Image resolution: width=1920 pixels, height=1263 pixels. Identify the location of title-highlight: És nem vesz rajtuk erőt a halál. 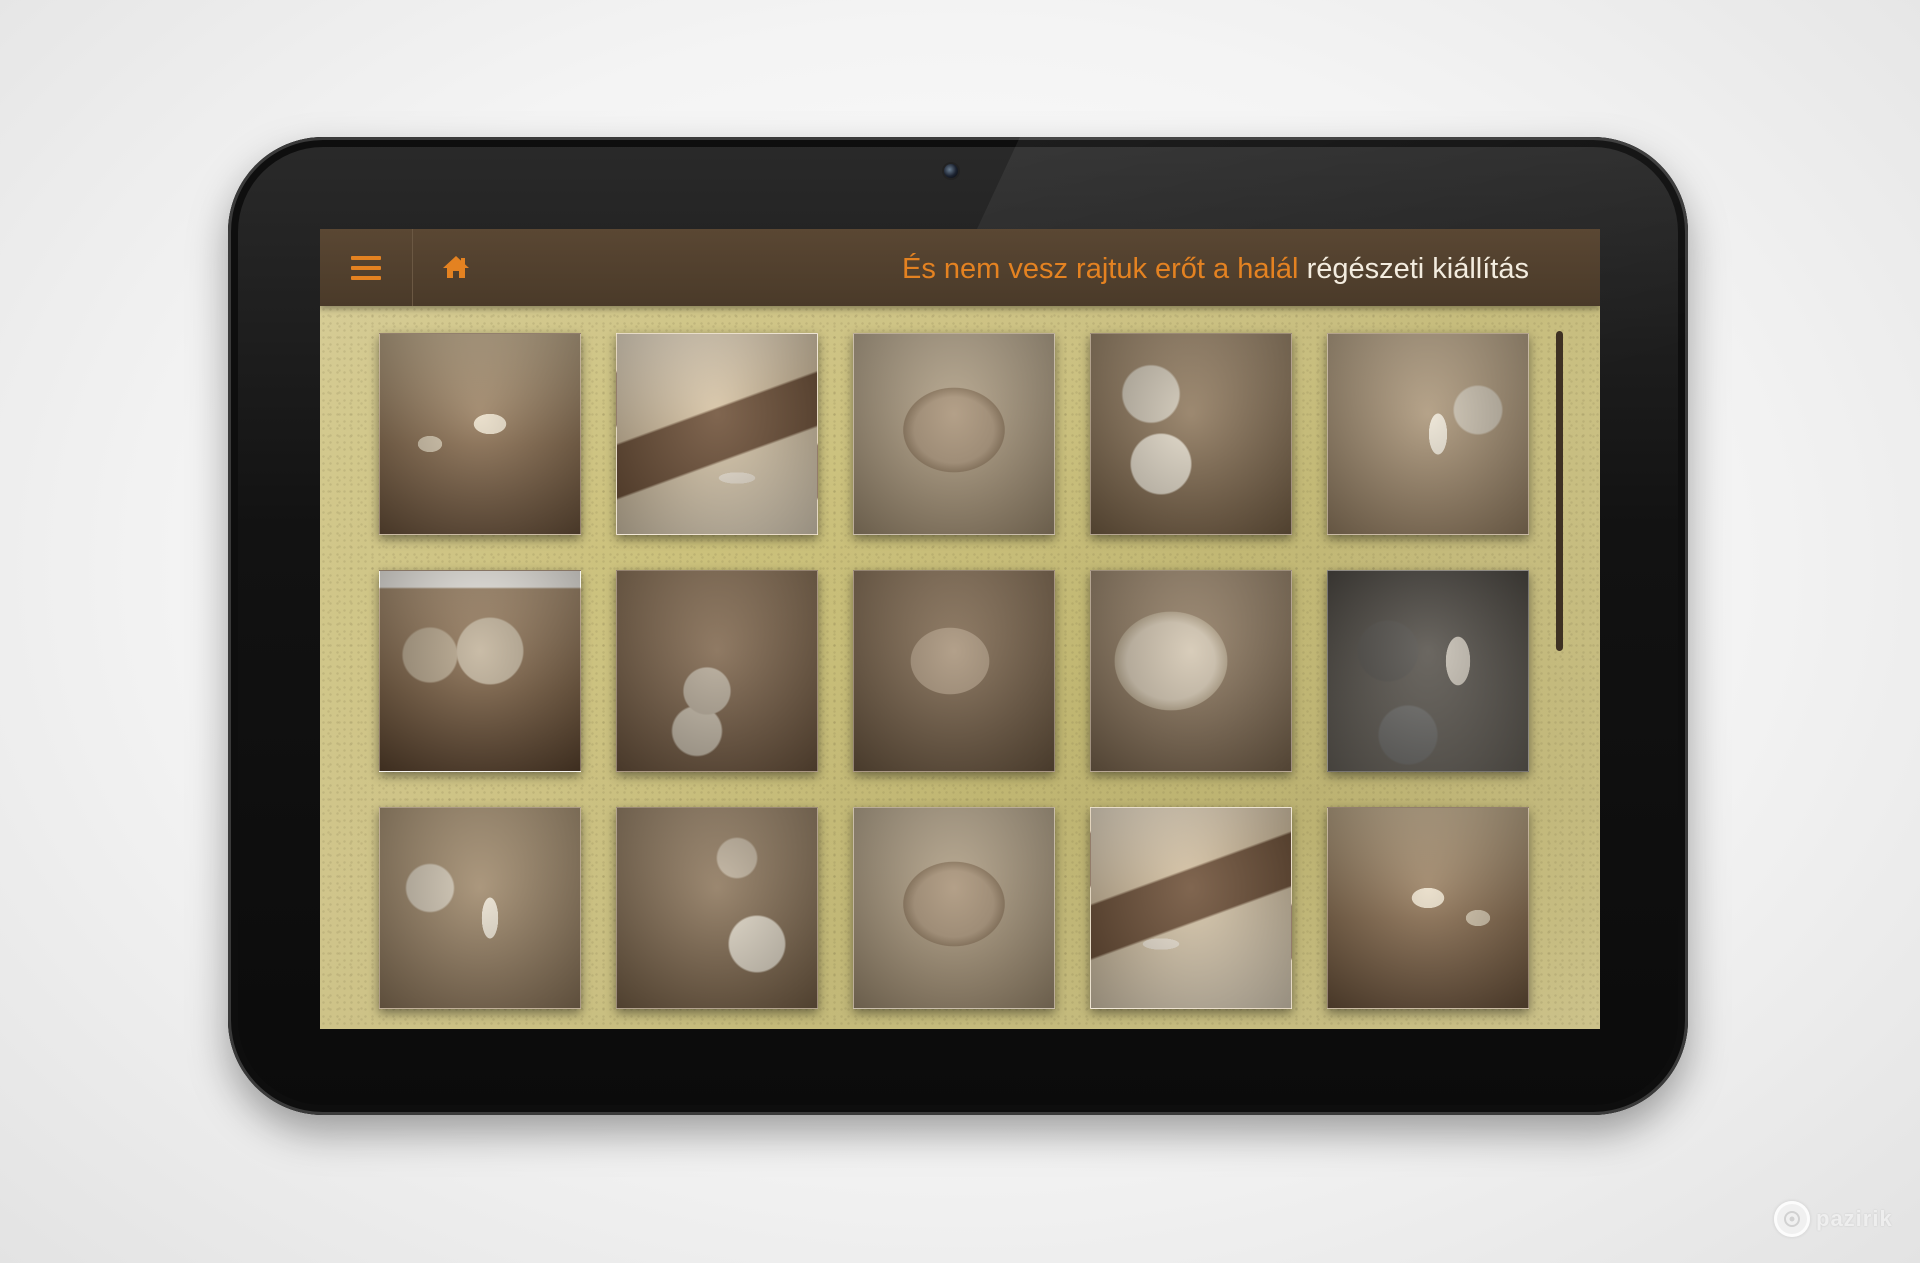
(1100, 269).